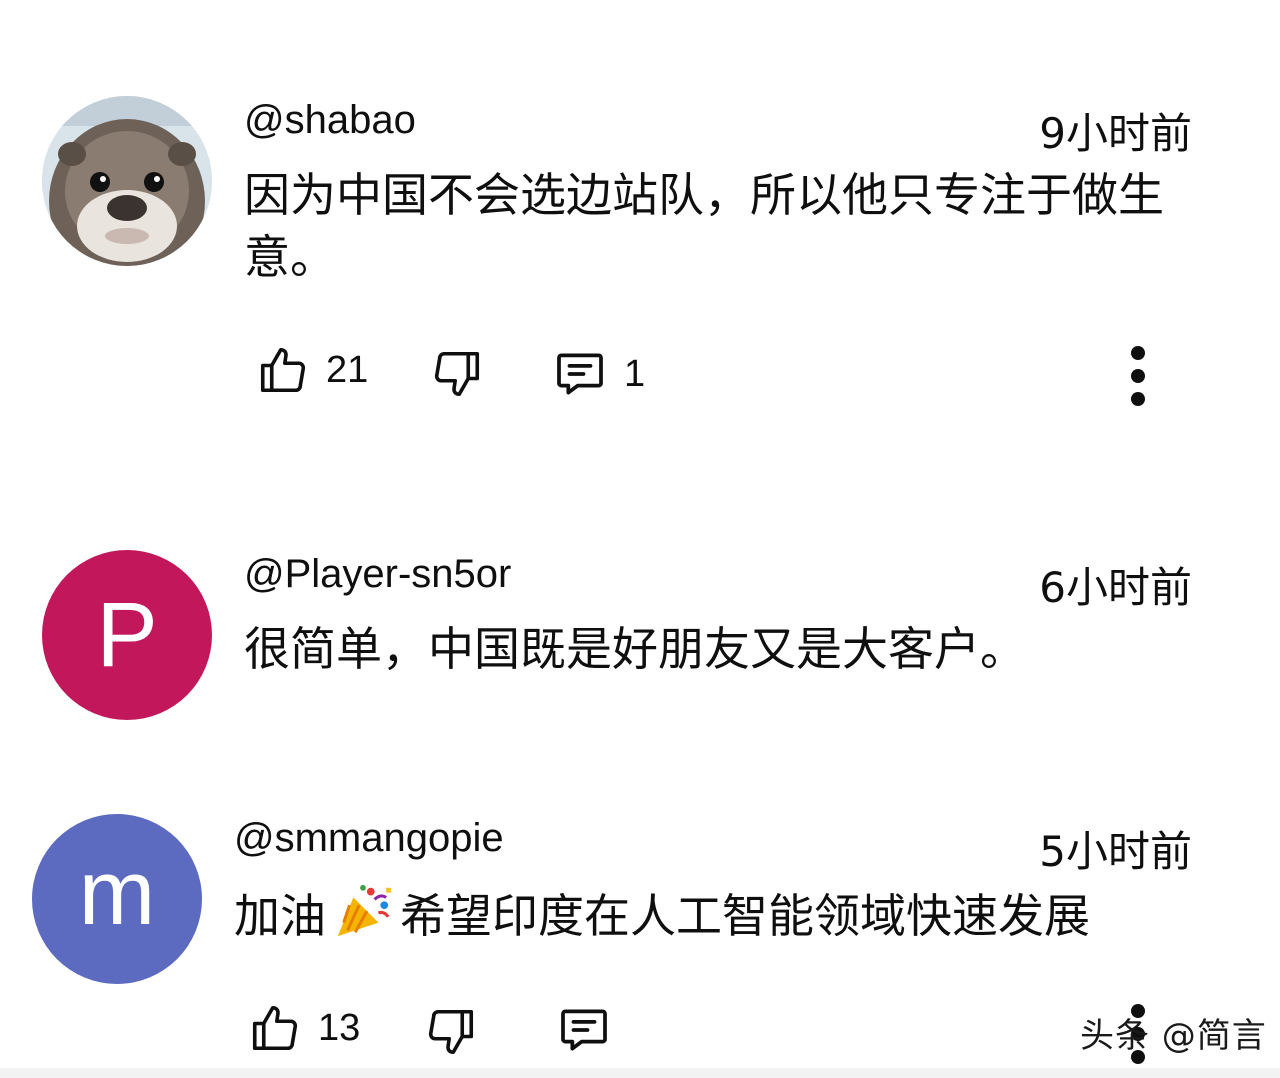 The width and height of the screenshot is (1280, 1078). I want to click on comment-text: 因为中国不会选边站队，所以他只专注于做生意。, so click(704, 226).